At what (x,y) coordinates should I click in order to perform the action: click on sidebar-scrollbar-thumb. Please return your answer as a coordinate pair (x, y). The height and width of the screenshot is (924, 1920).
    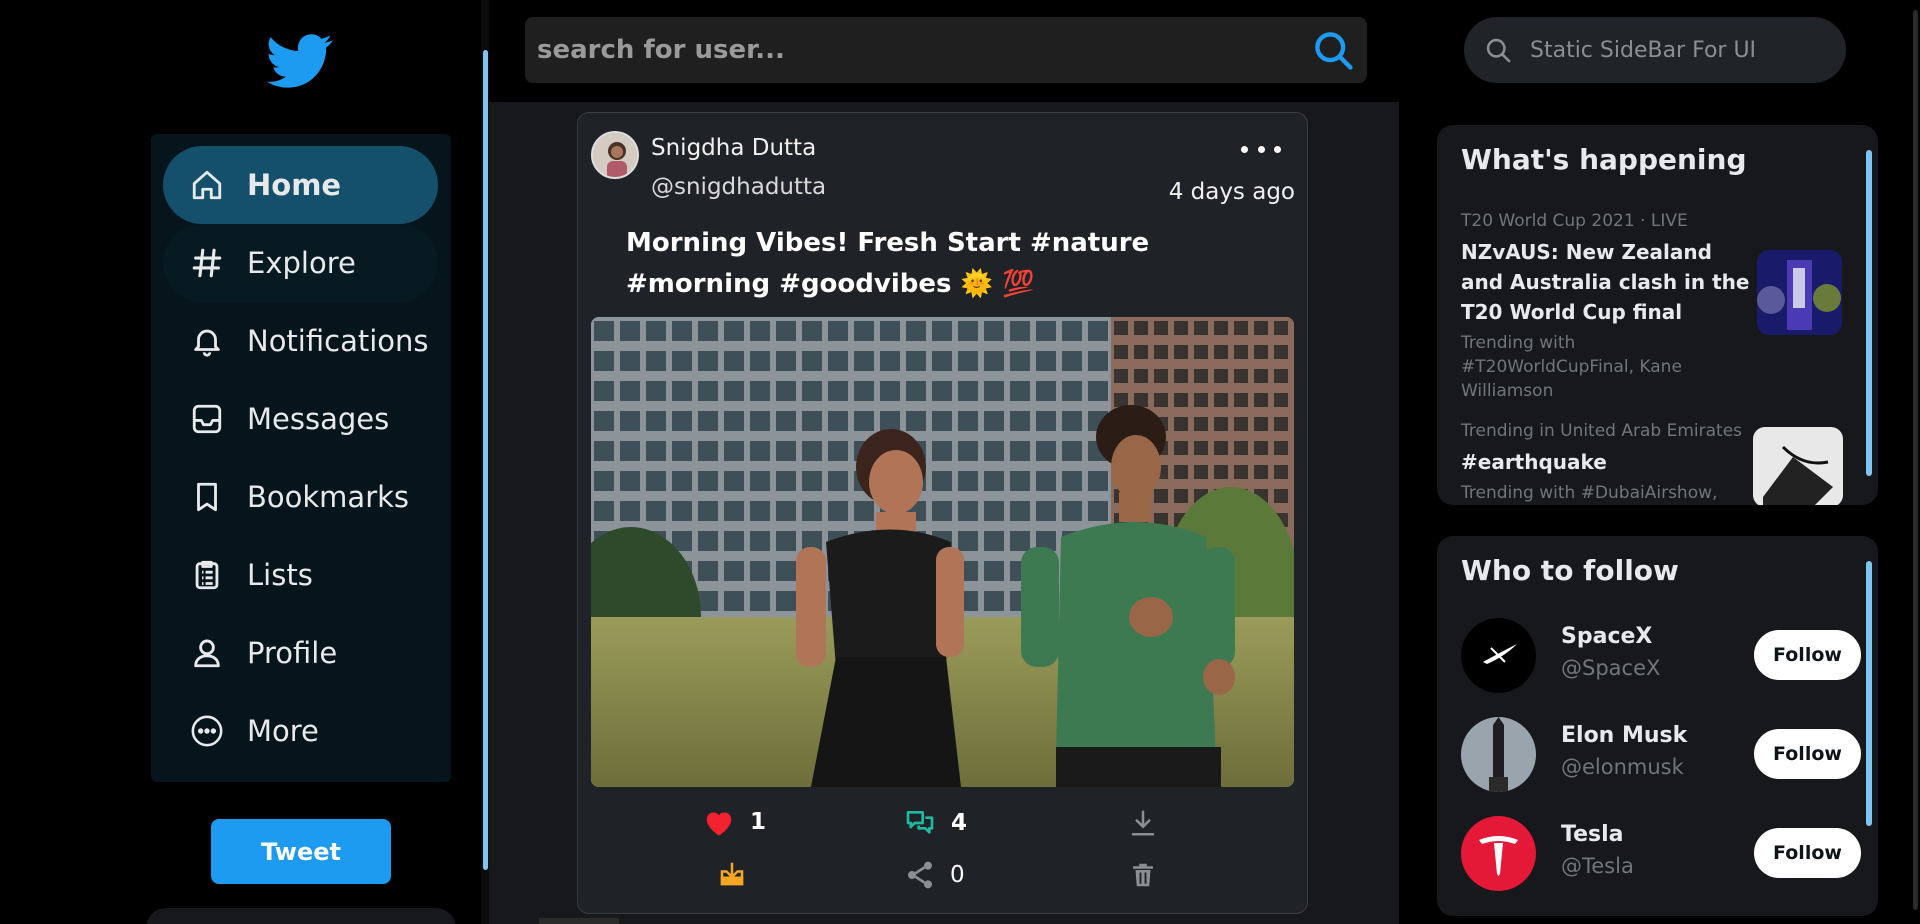
    Looking at the image, I should click on (485, 460).